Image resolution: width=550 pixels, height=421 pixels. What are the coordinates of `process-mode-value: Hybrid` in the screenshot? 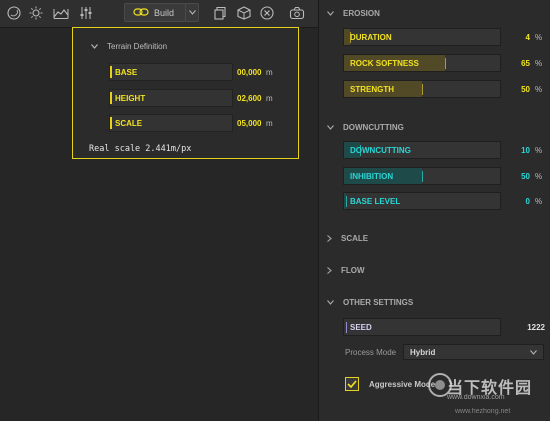 It's located at (423, 352).